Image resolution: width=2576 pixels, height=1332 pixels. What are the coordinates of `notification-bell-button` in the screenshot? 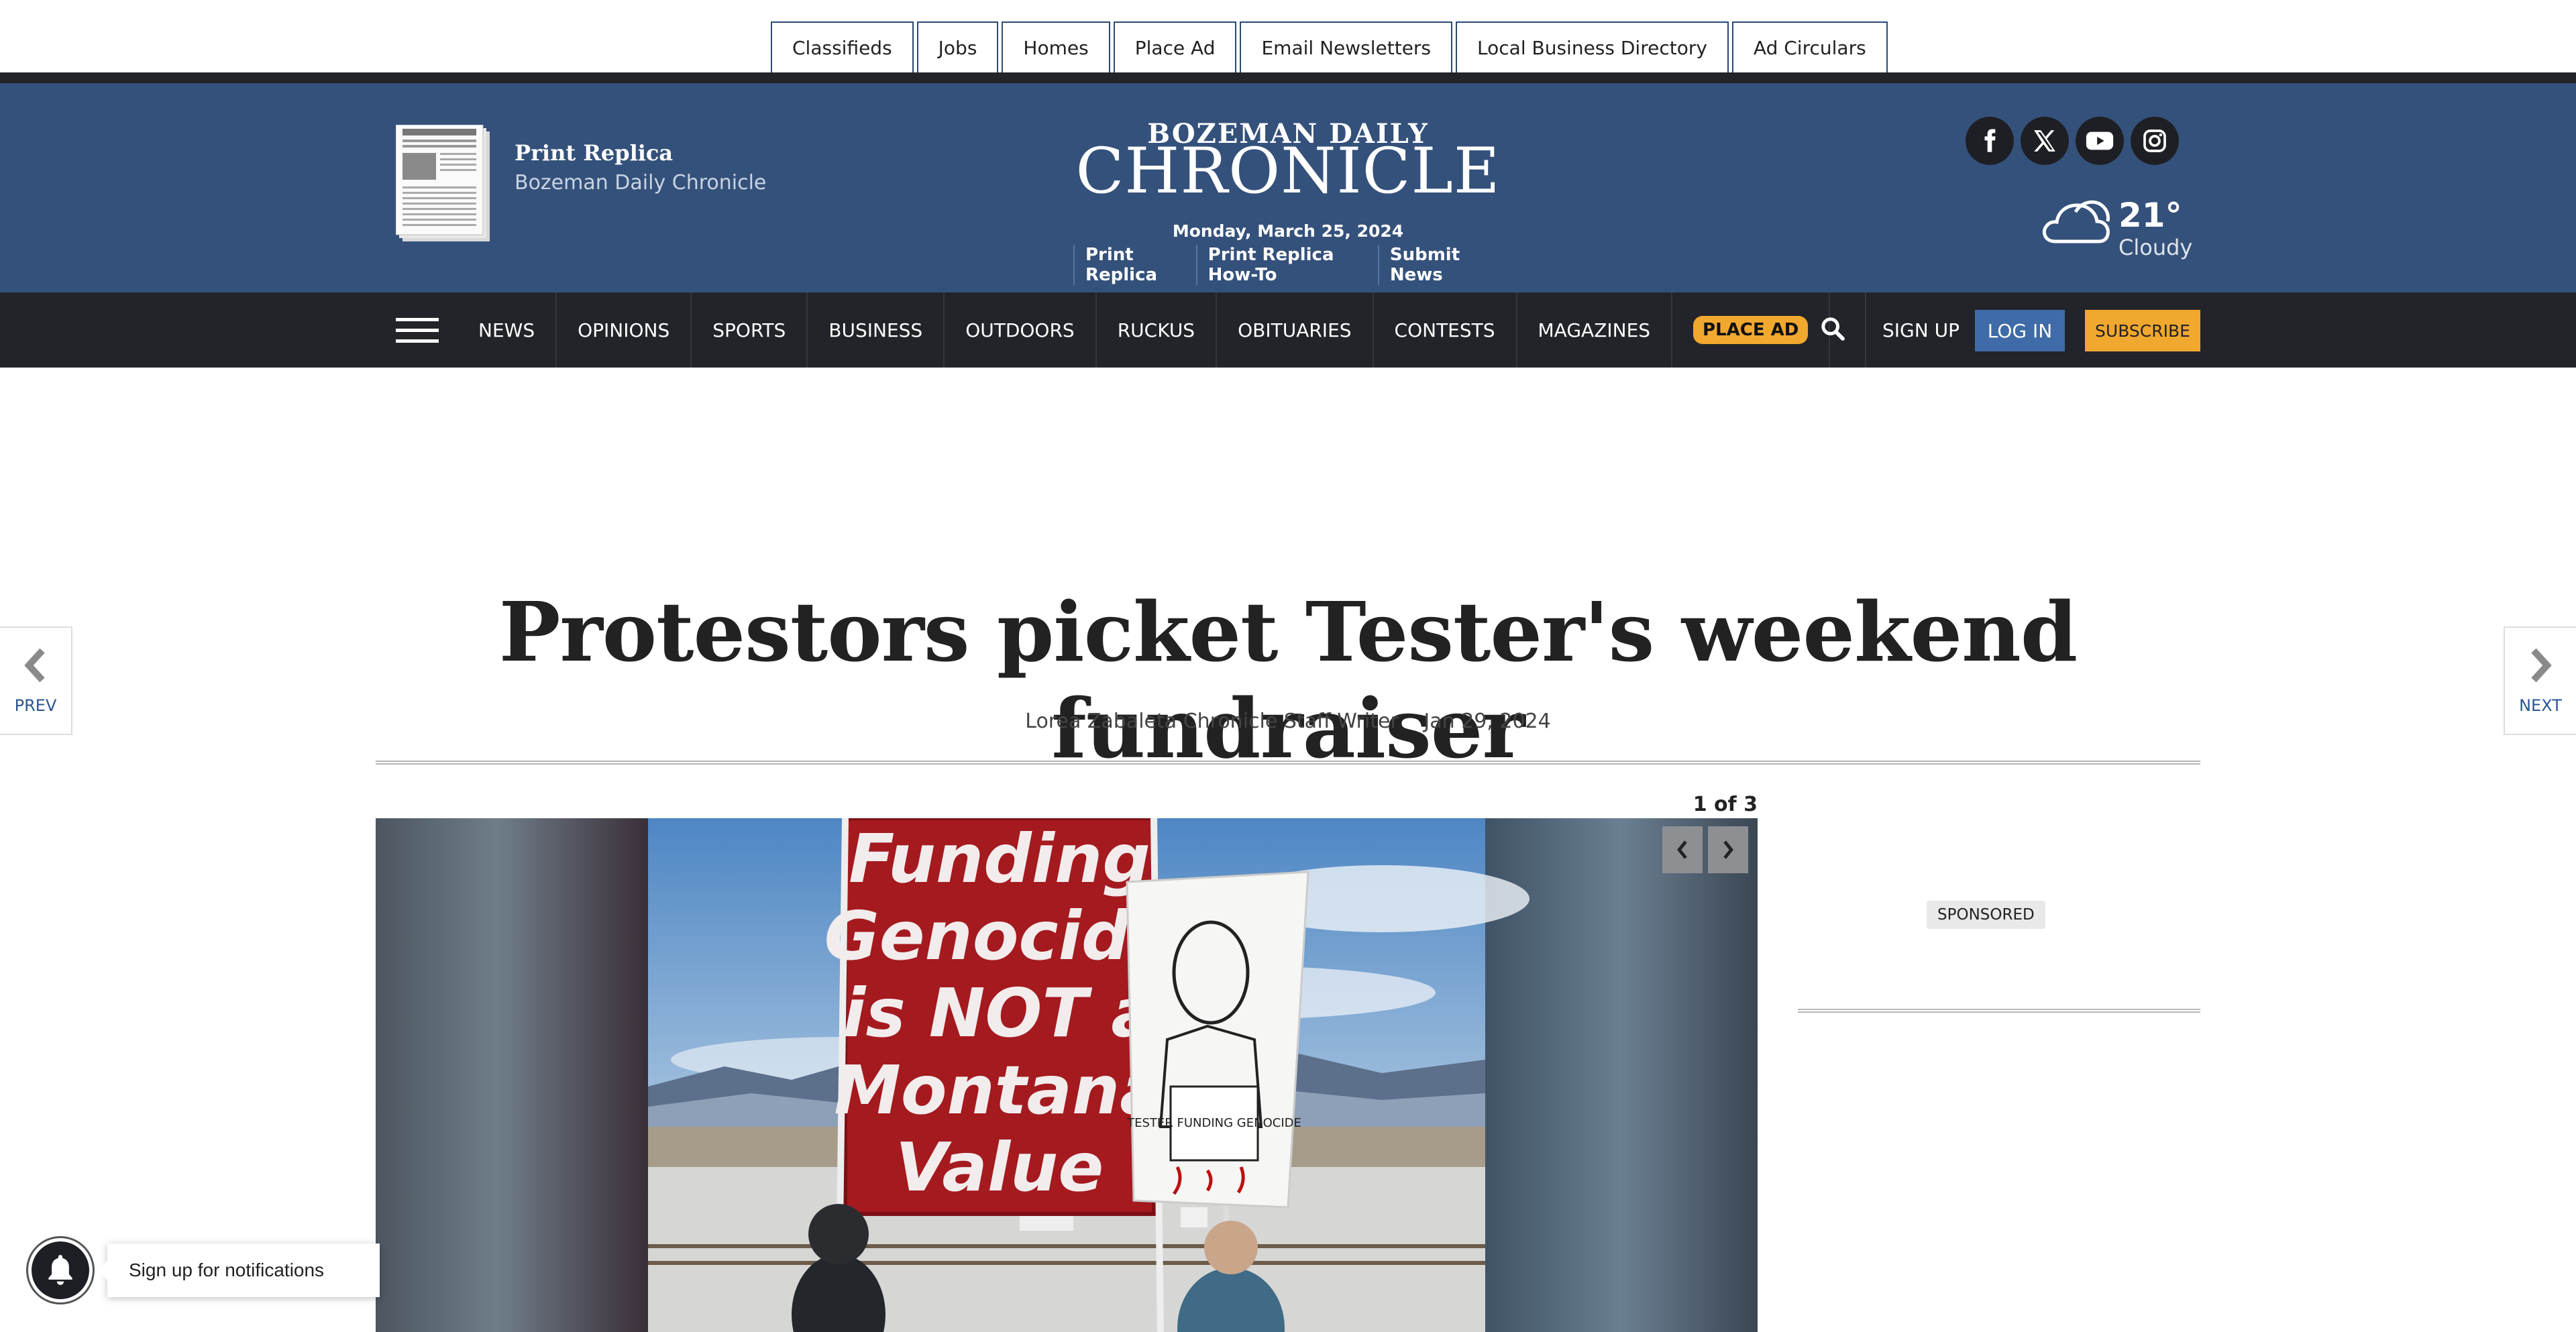 It's located at (60, 1270).